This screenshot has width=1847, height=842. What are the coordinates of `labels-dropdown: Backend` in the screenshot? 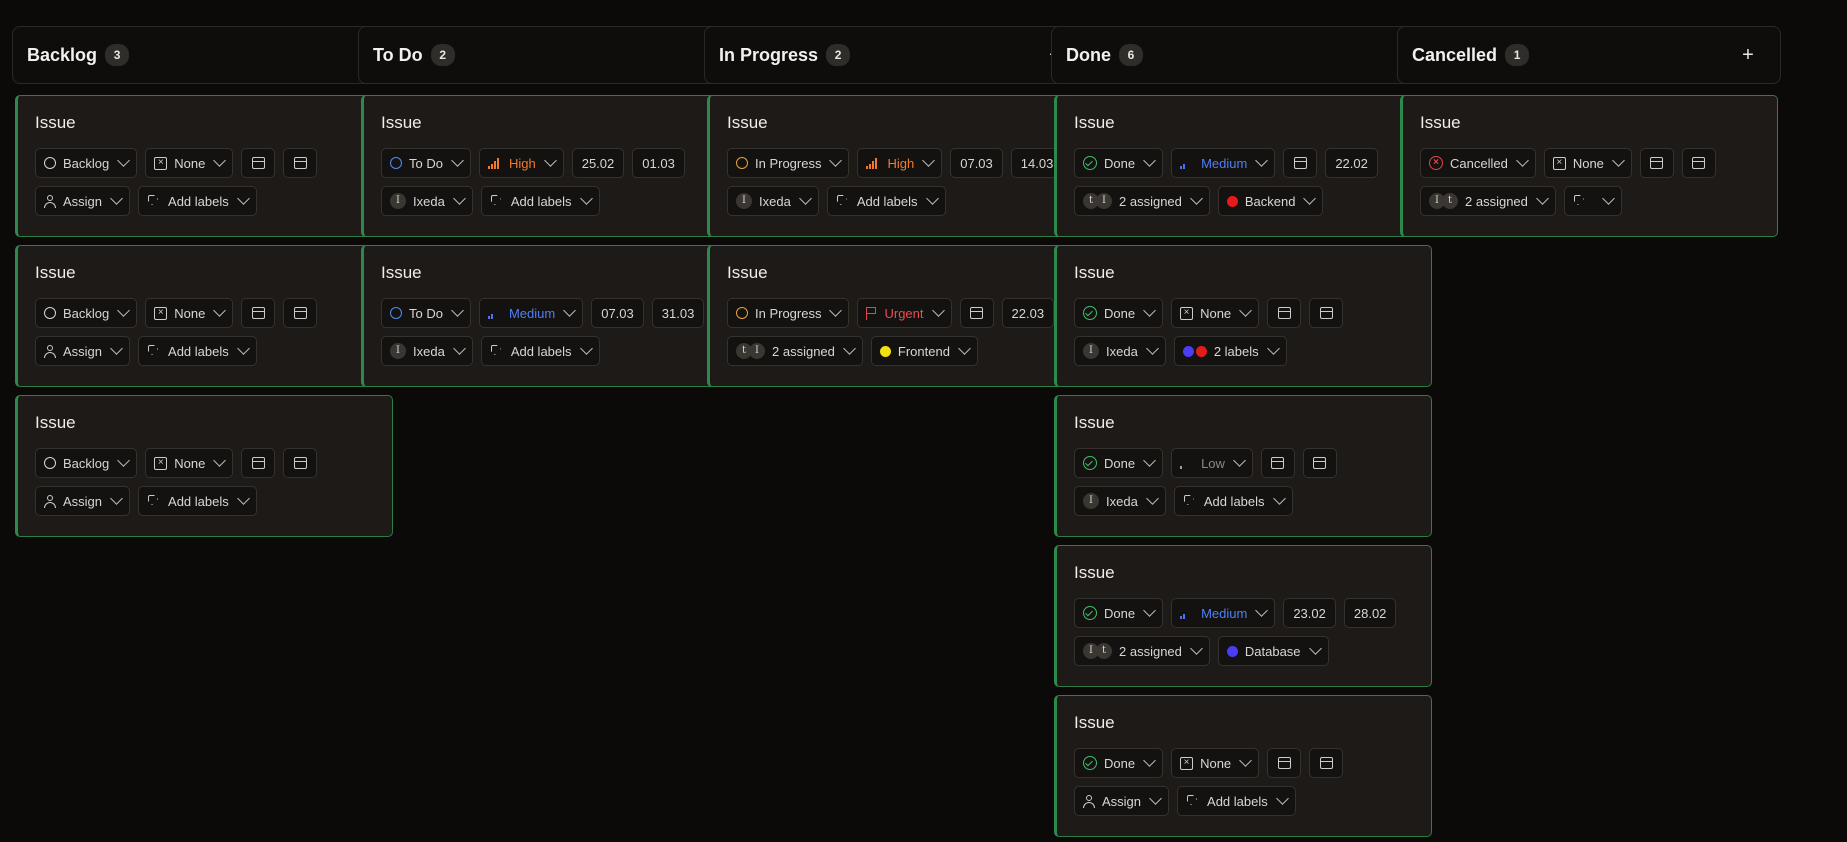 It's located at (1270, 201).